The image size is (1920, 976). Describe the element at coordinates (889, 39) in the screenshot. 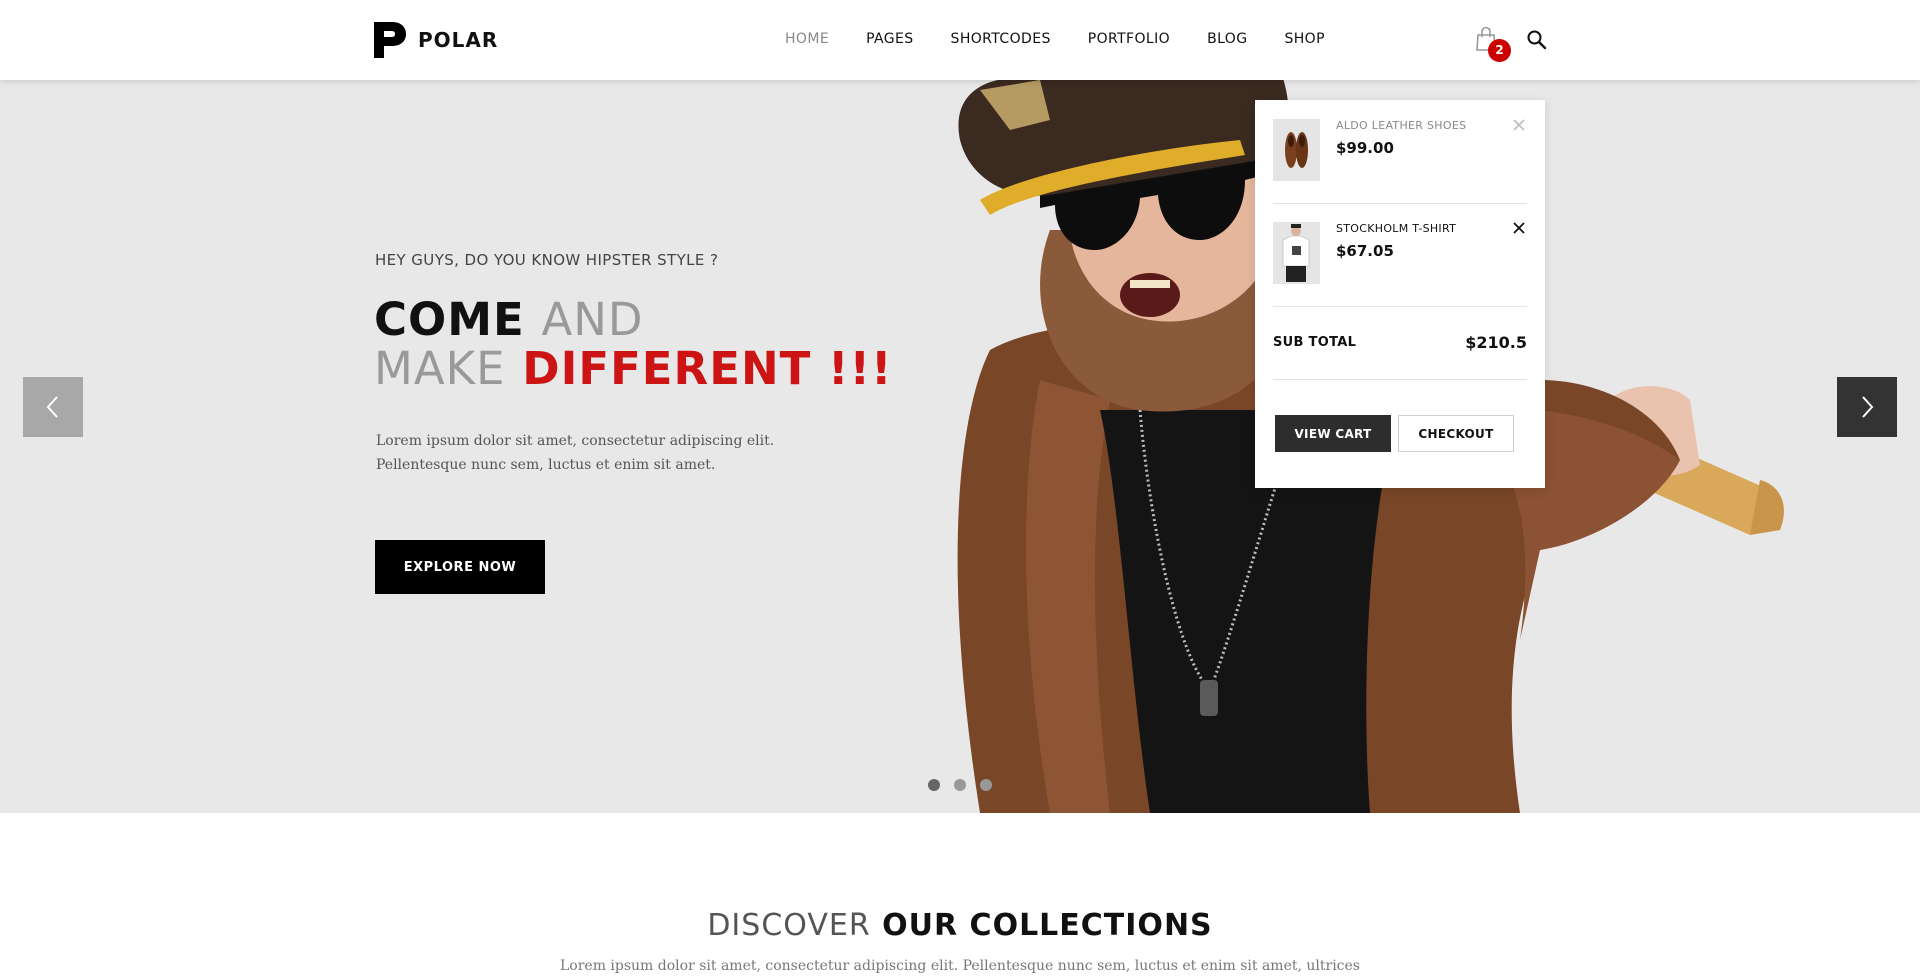

I see `nav-pages: PAGES` at that location.